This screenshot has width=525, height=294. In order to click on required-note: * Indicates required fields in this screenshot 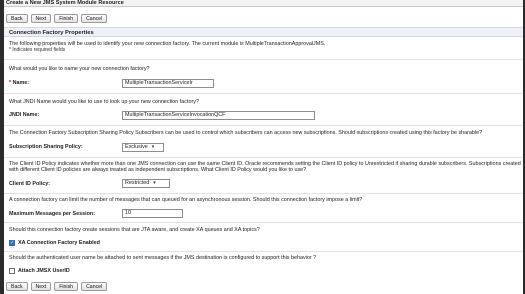, I will do `click(37, 50)`.